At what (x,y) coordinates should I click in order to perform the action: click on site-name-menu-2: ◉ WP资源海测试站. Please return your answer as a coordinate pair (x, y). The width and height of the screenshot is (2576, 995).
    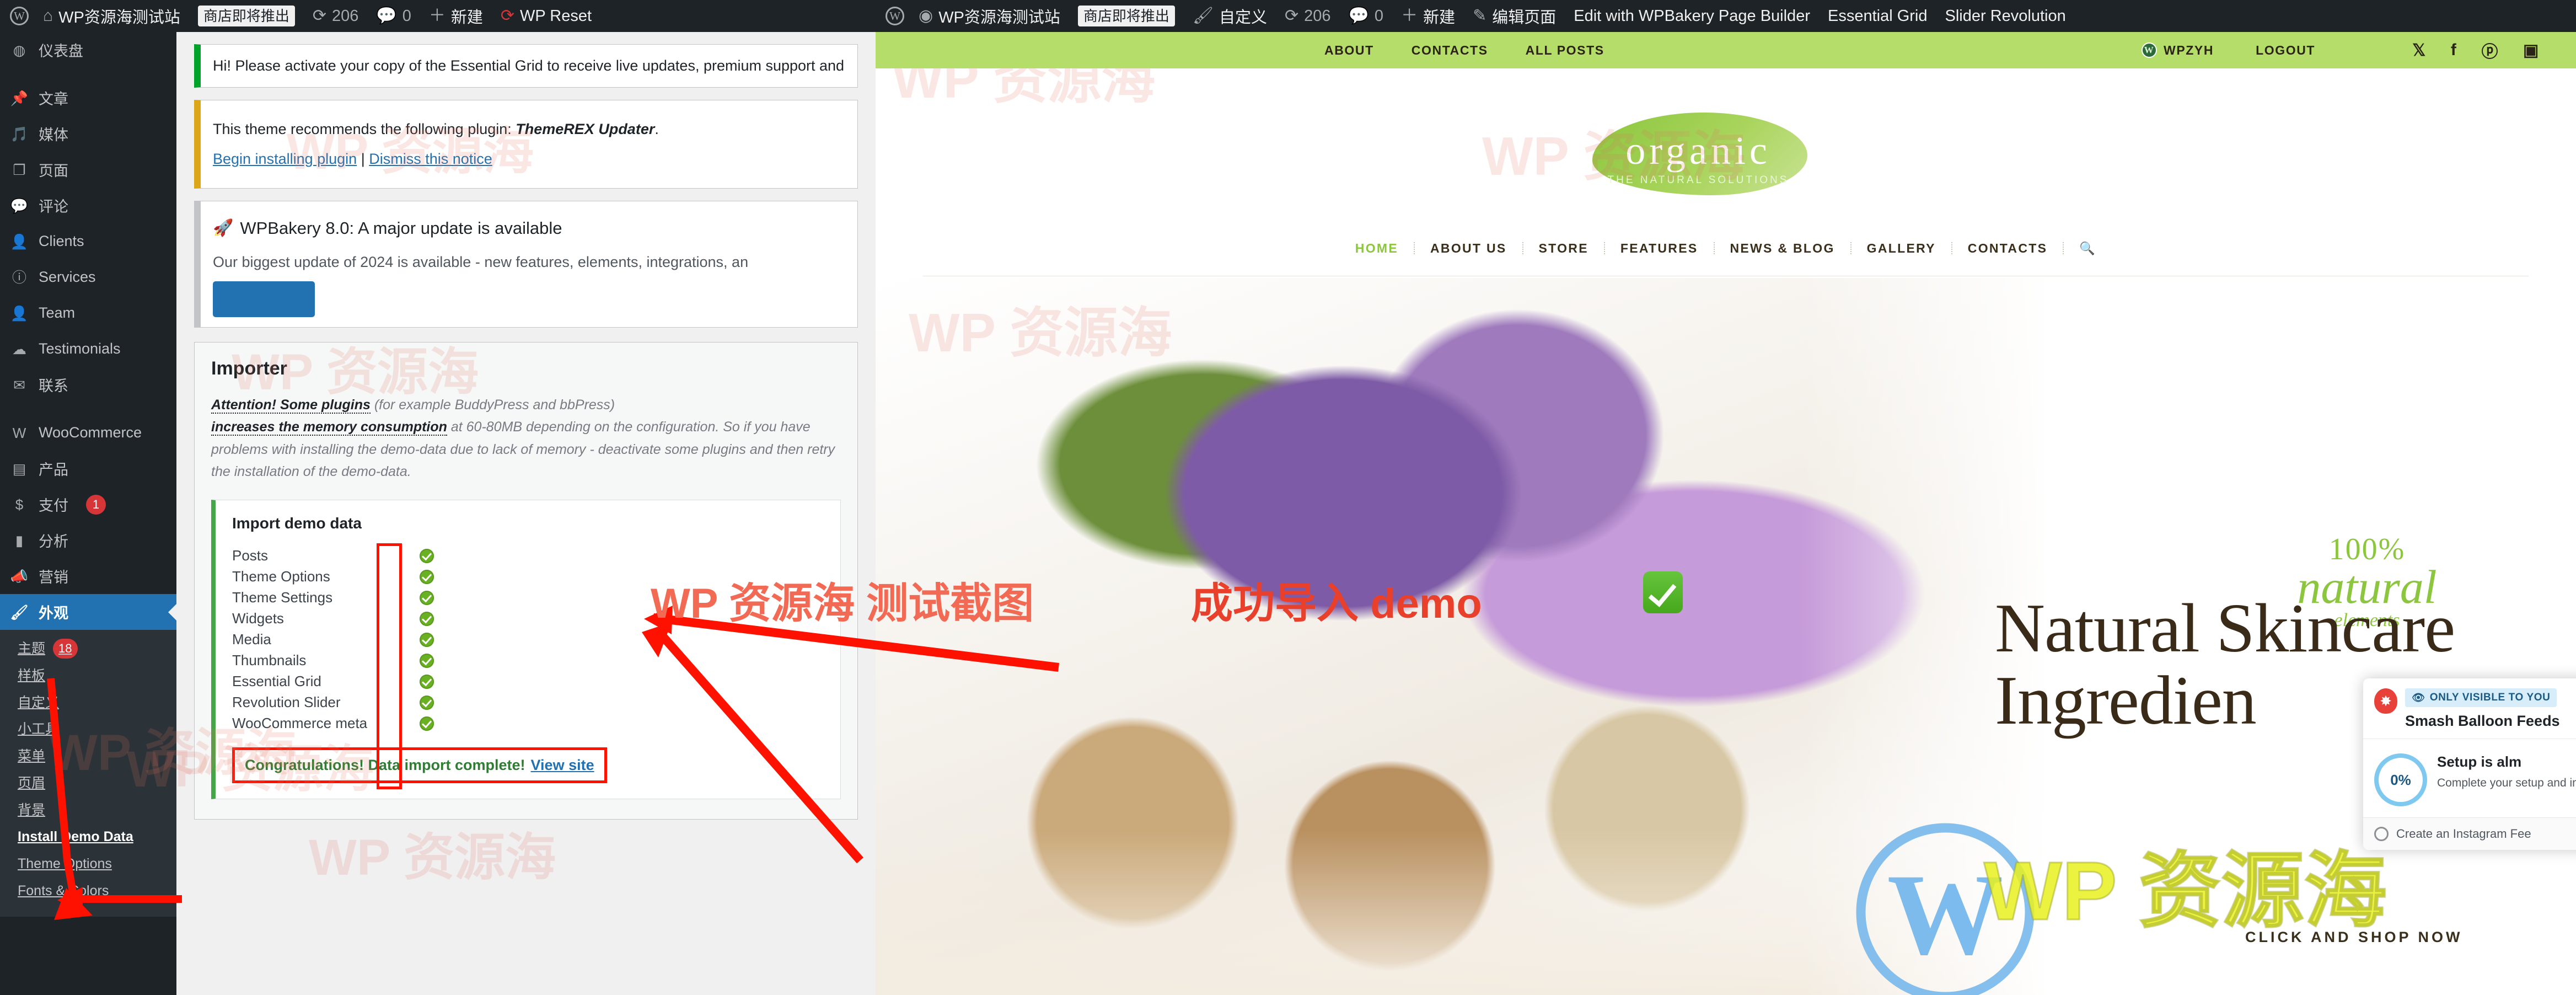
    Looking at the image, I should click on (989, 16).